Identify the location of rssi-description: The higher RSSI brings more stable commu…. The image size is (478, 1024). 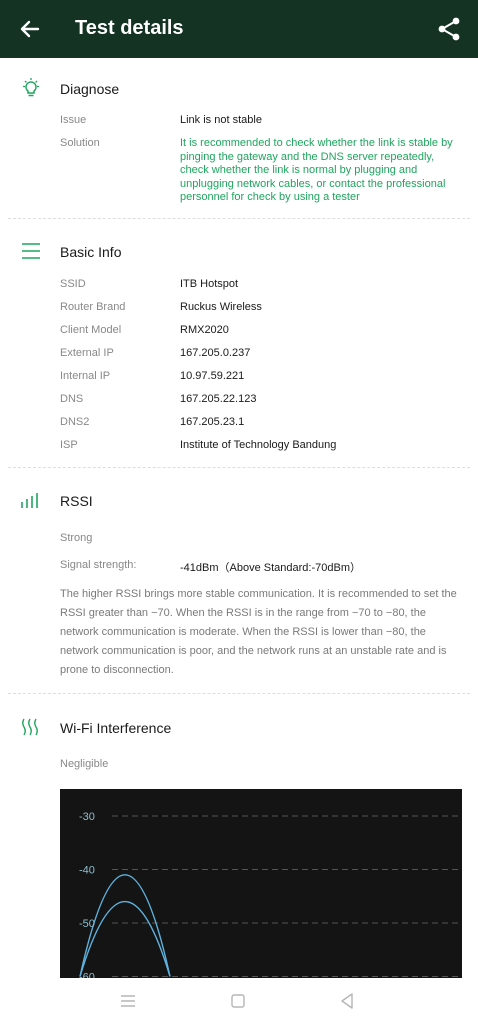
(258, 632).